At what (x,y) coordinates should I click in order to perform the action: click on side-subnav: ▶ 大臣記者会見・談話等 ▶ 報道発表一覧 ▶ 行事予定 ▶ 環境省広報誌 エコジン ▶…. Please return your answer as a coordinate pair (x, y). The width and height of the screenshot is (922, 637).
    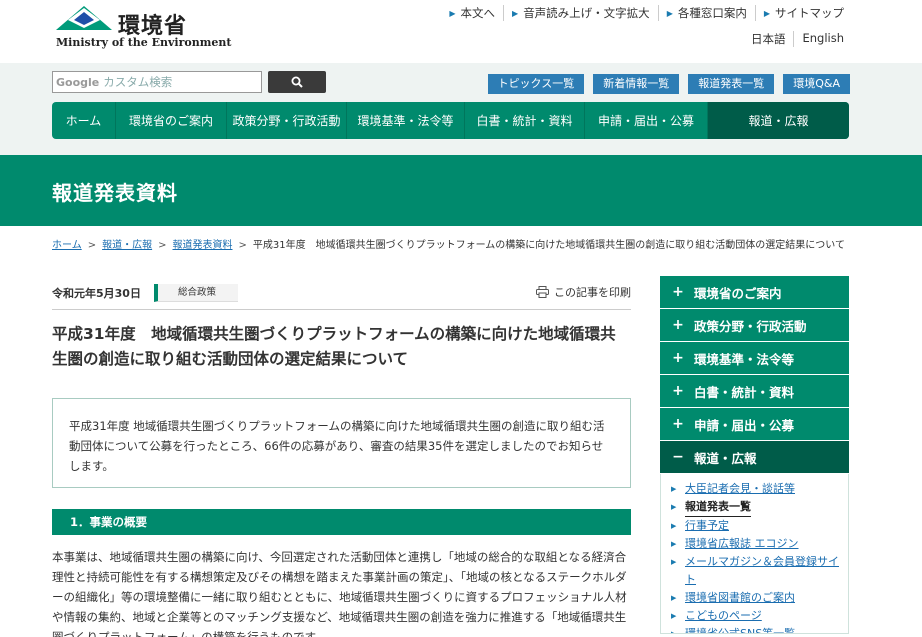
    Looking at the image, I should click on (754, 554).